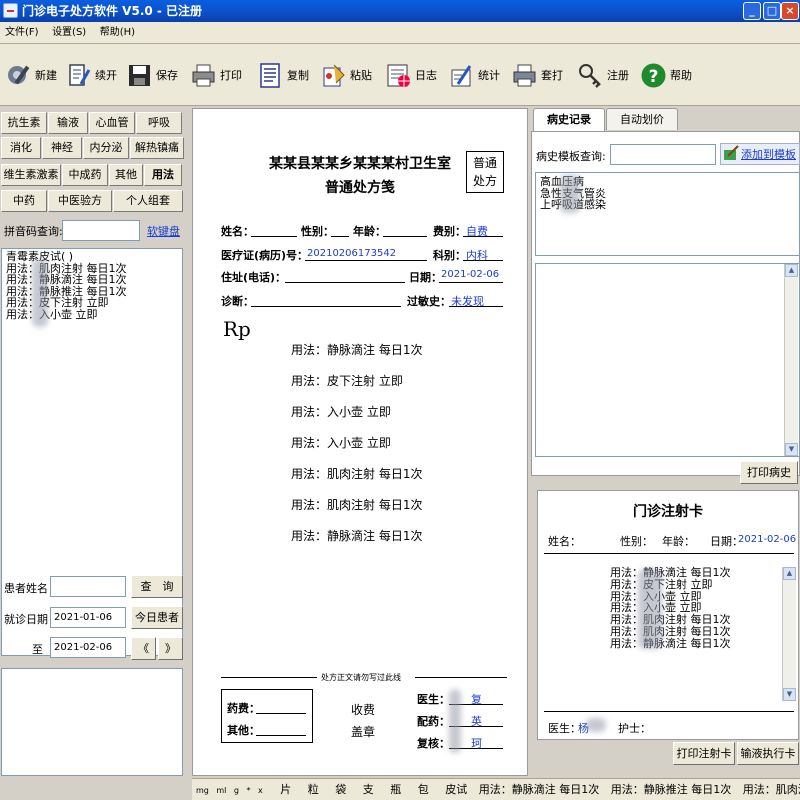  What do you see at coordinates (485, 172) in the screenshot?
I see `prescription-type-box: 普通 处方` at bounding box center [485, 172].